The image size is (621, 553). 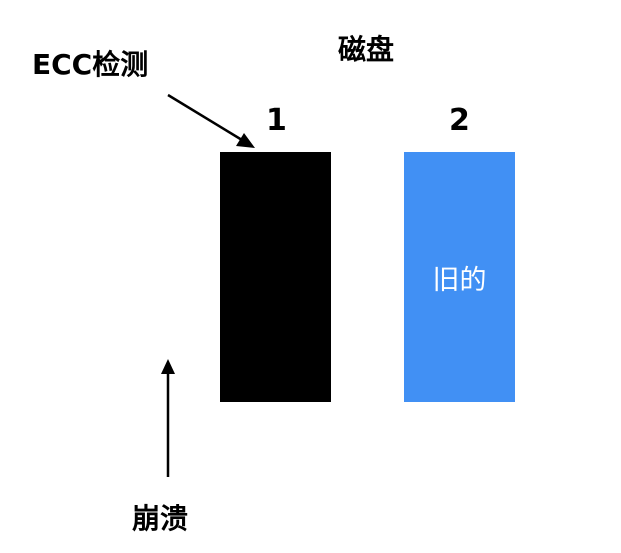 I want to click on ecc-arrow, so click(x=211, y=120).